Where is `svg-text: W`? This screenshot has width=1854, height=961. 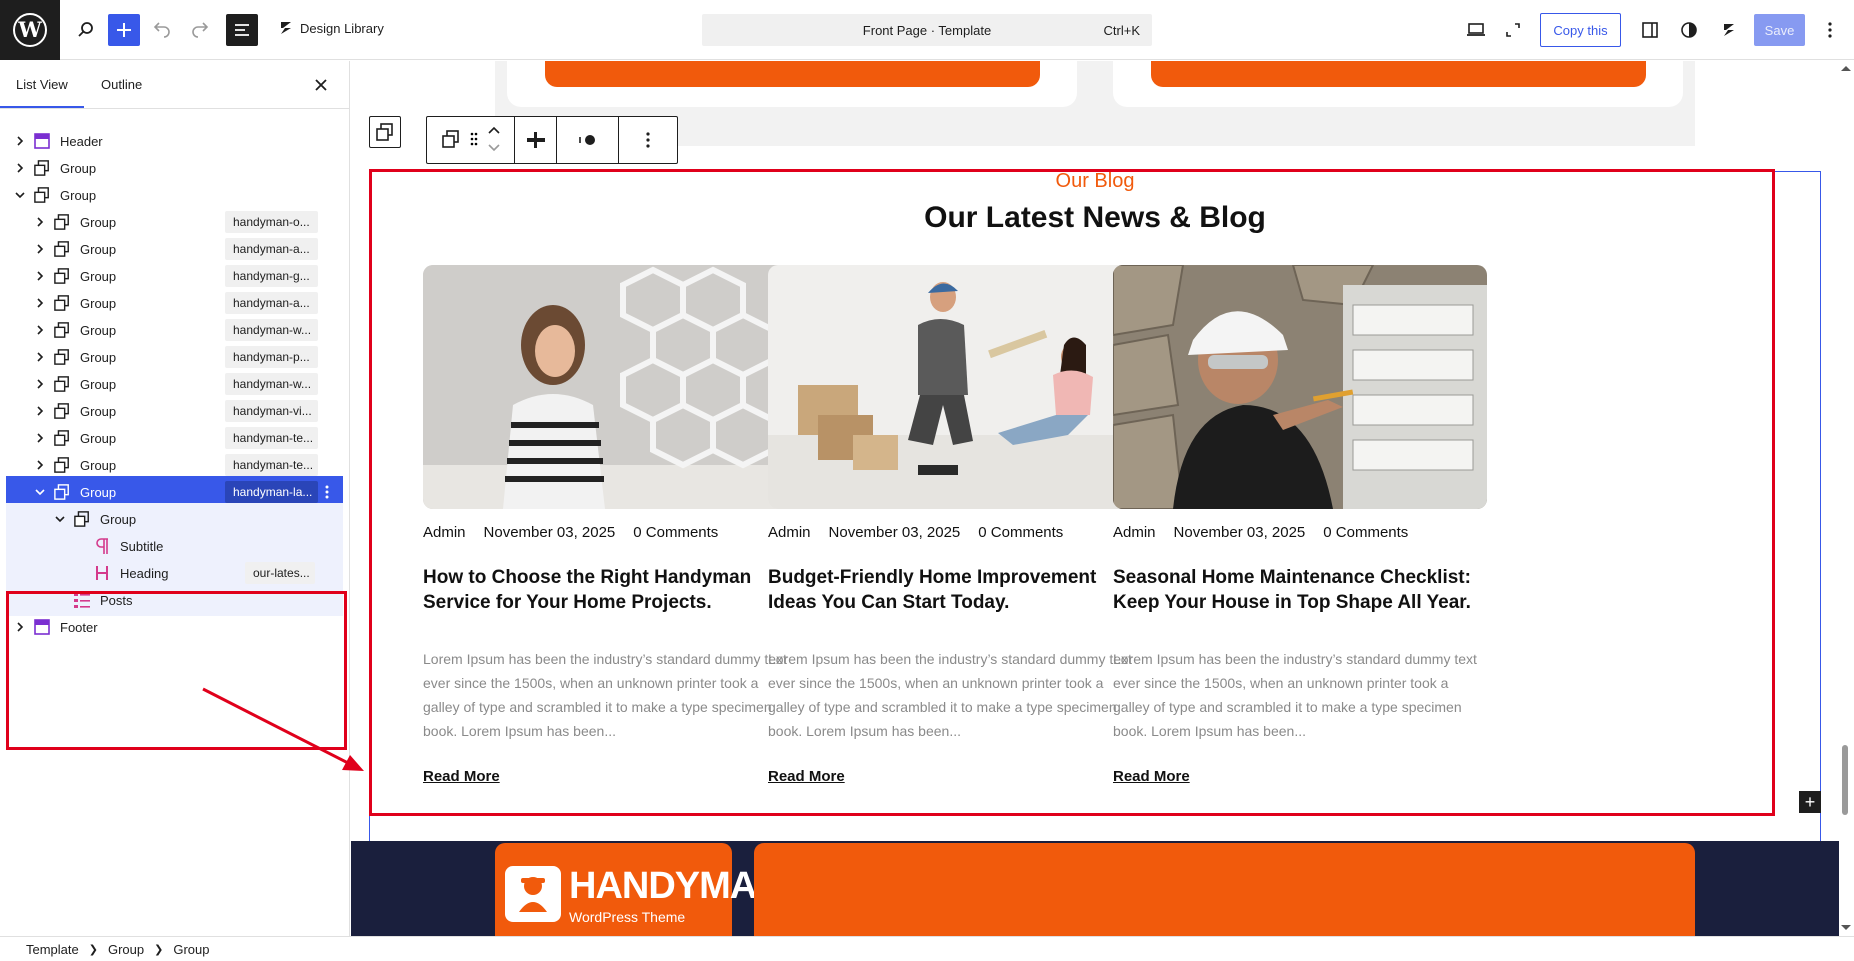 svg-text: W is located at coordinates (29, 29).